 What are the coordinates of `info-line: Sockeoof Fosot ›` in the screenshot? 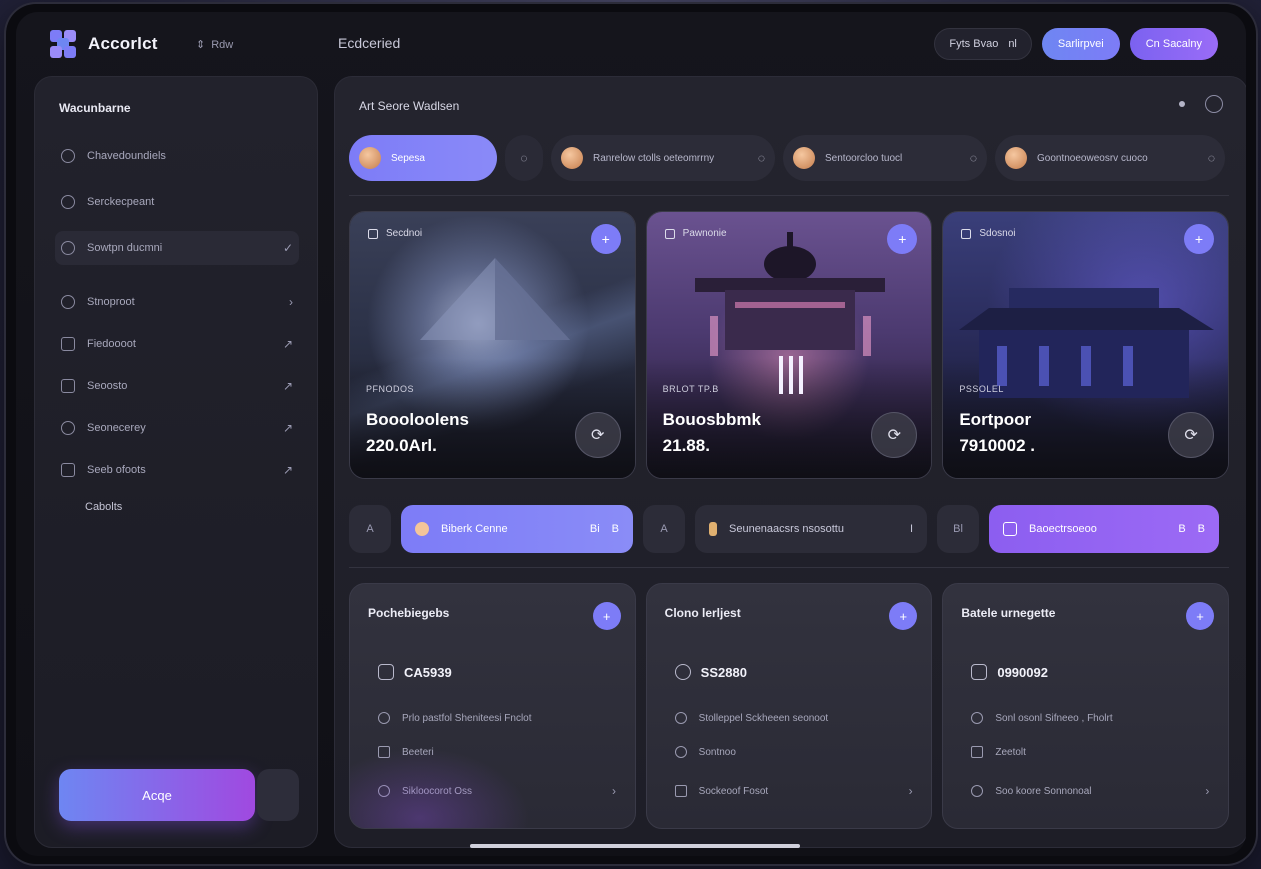 It's located at (793, 791).